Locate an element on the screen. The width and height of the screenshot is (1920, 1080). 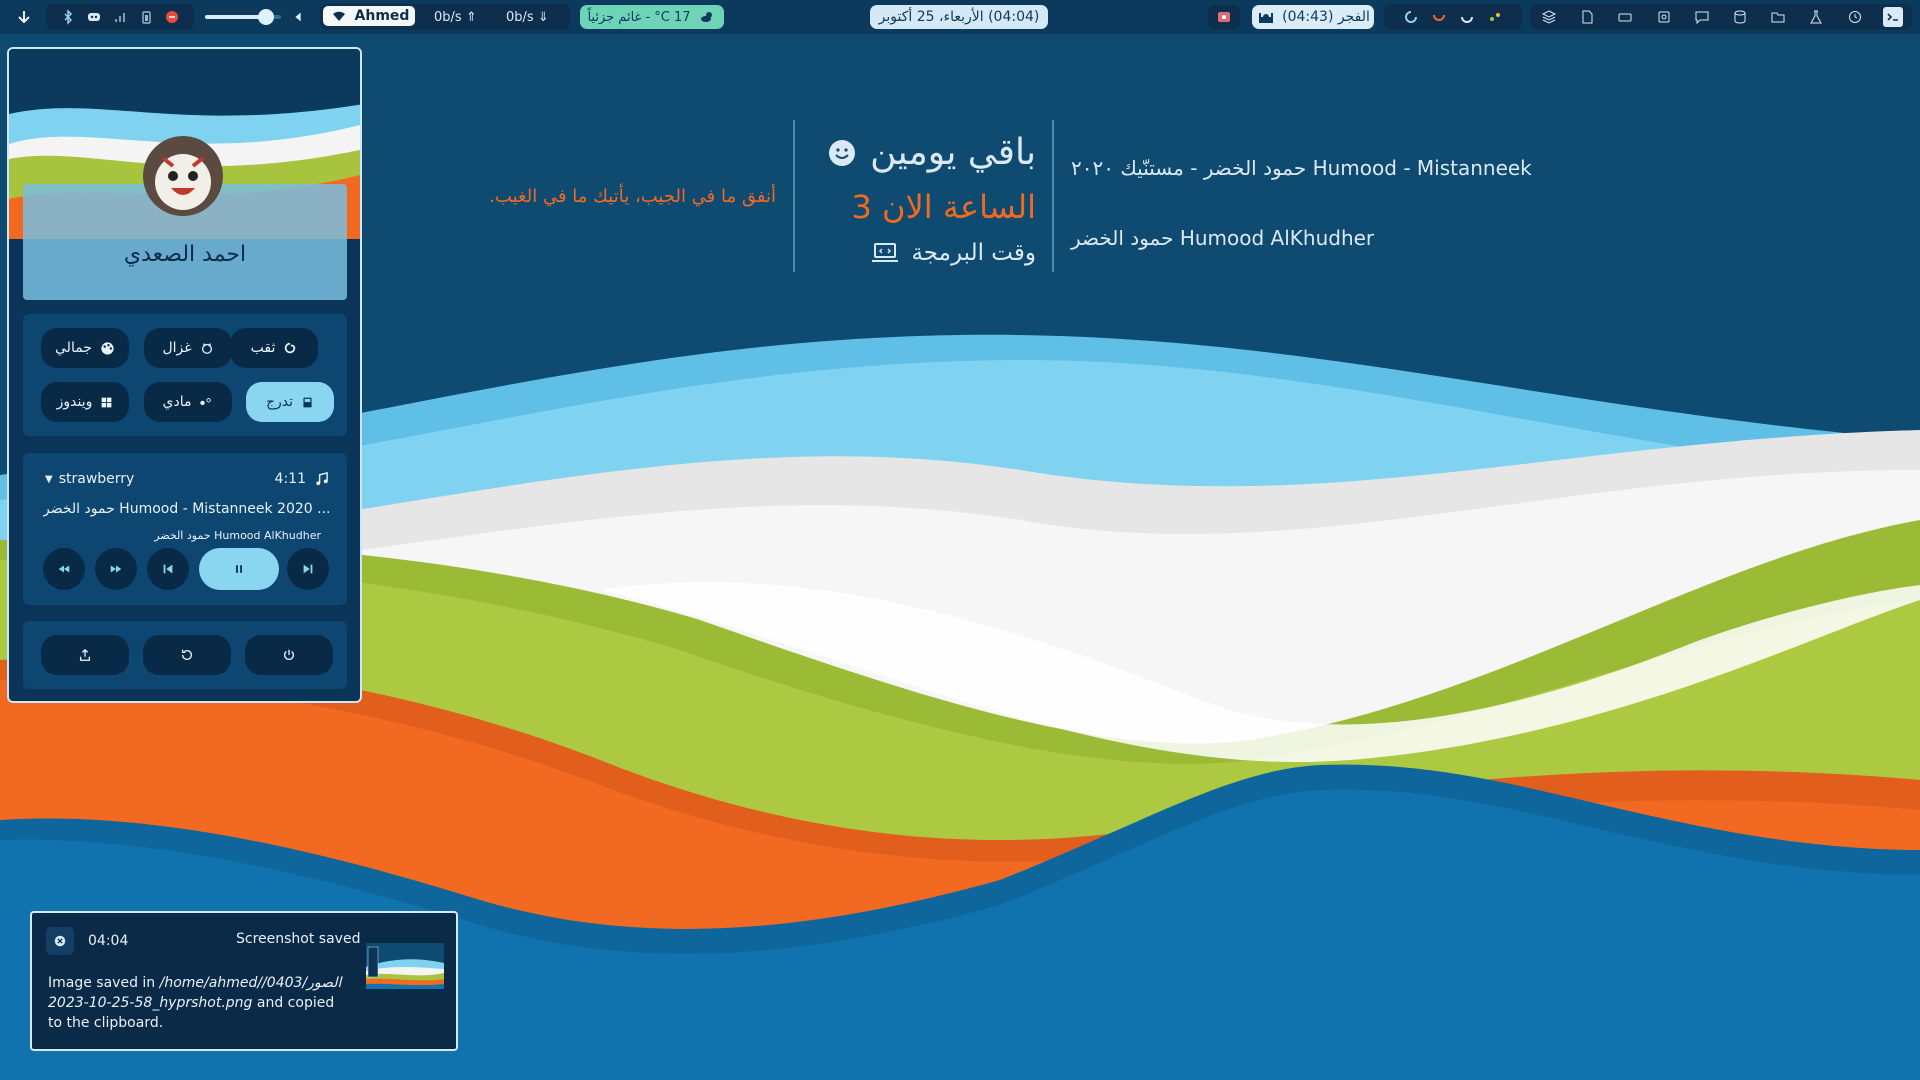
countdown-text: باقي يومين is located at coordinates (953, 152).